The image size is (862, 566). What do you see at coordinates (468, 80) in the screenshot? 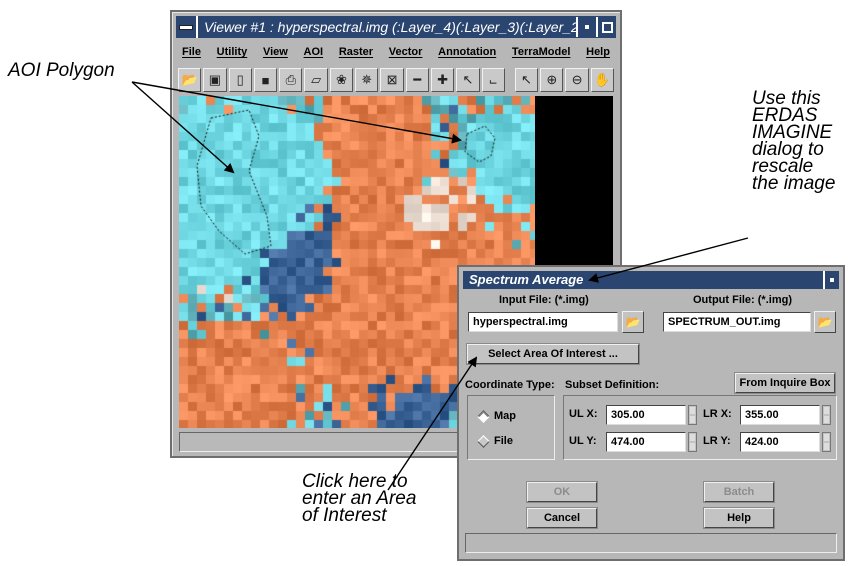
I see `pointer-tool-icon: ↖` at bounding box center [468, 80].